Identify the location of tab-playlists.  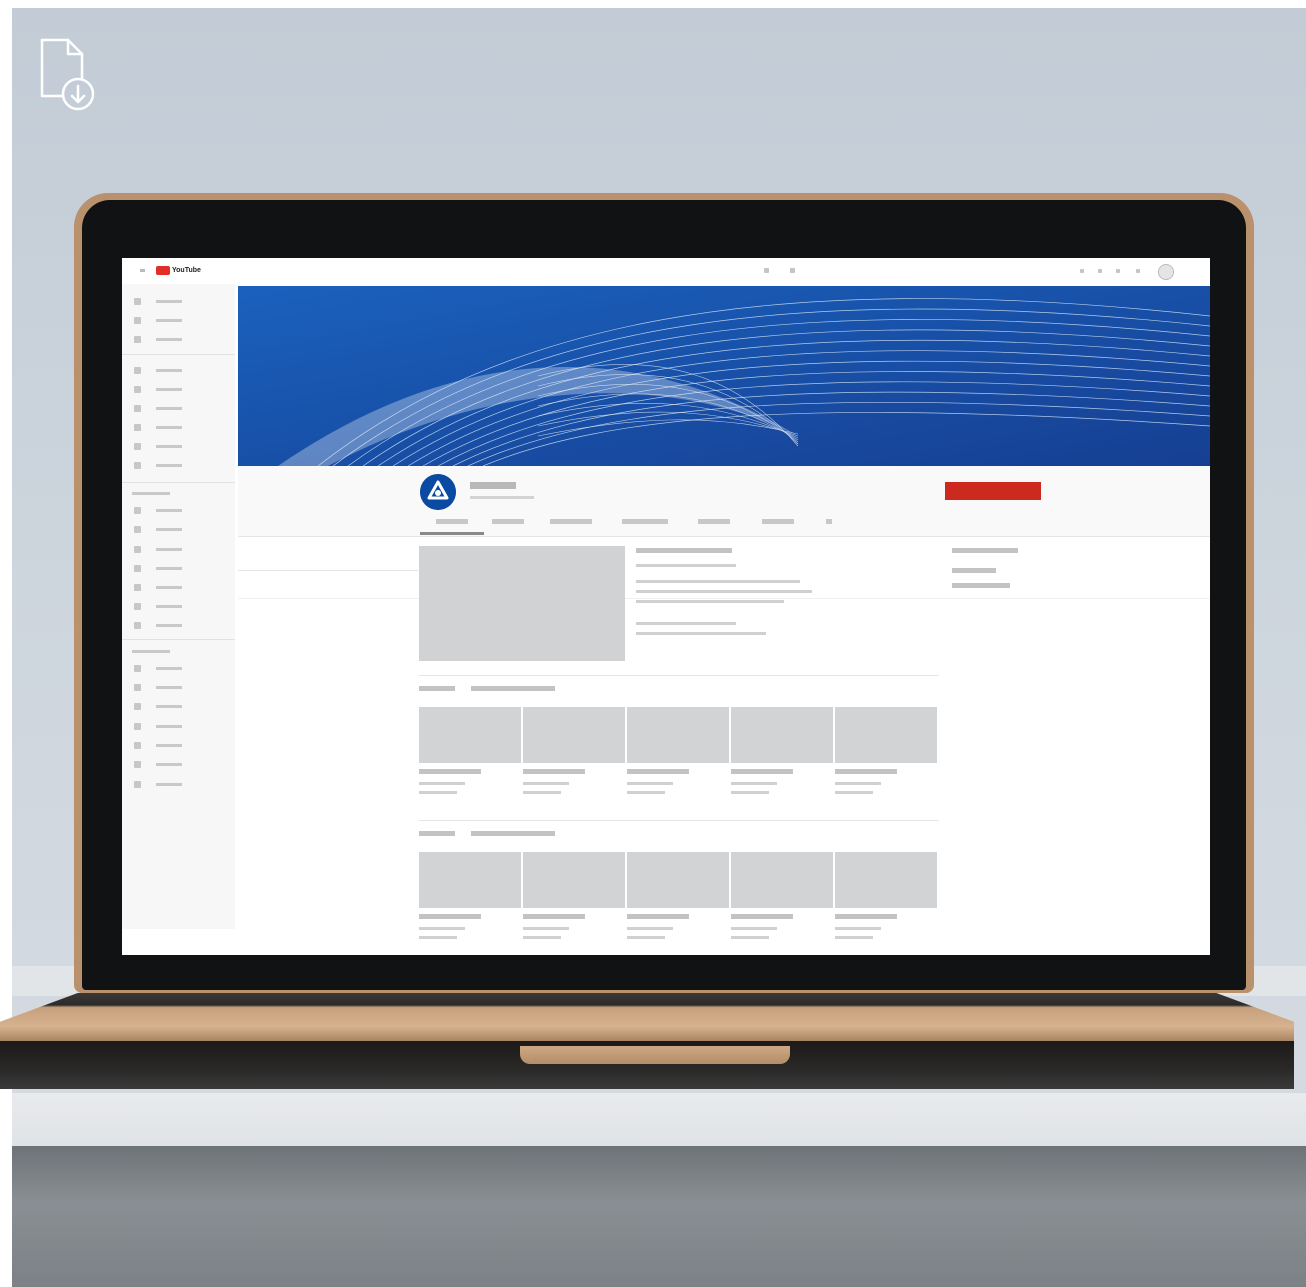
(571, 521).